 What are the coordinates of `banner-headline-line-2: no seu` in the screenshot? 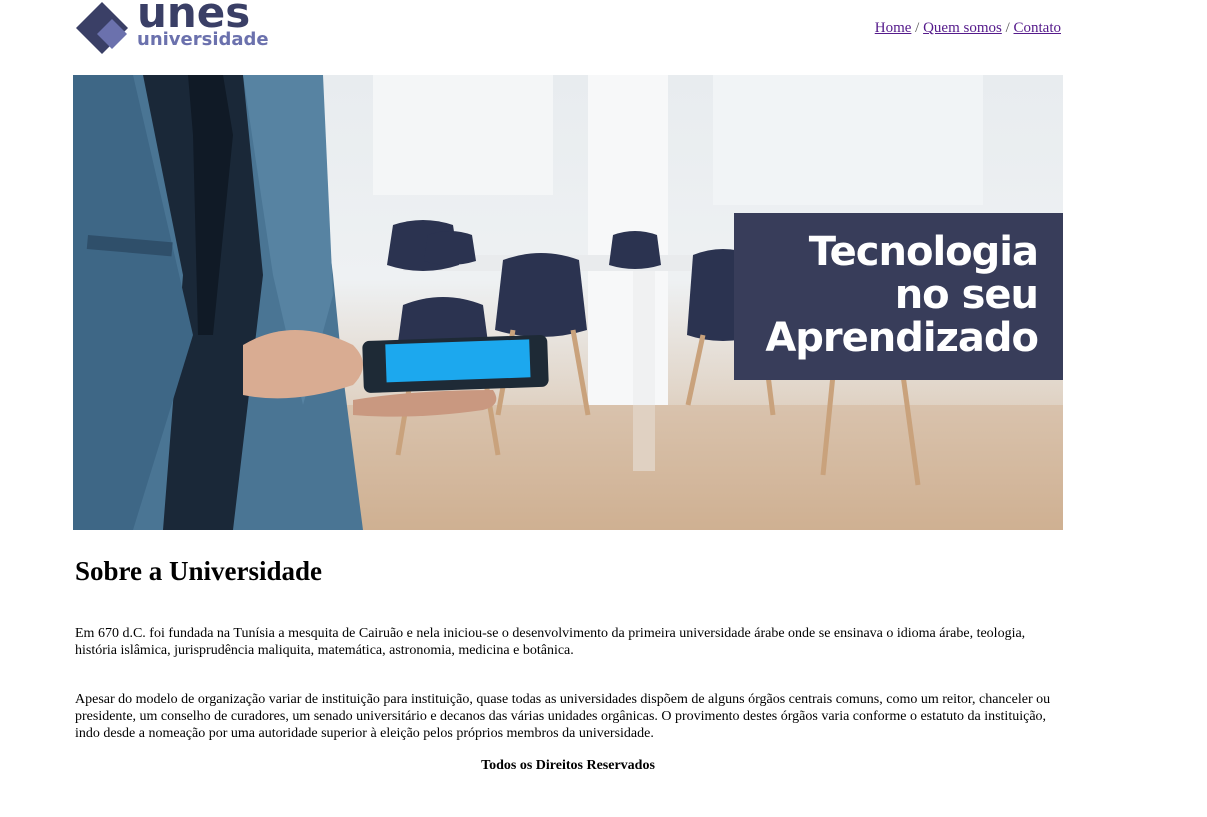 It's located at (966, 295).